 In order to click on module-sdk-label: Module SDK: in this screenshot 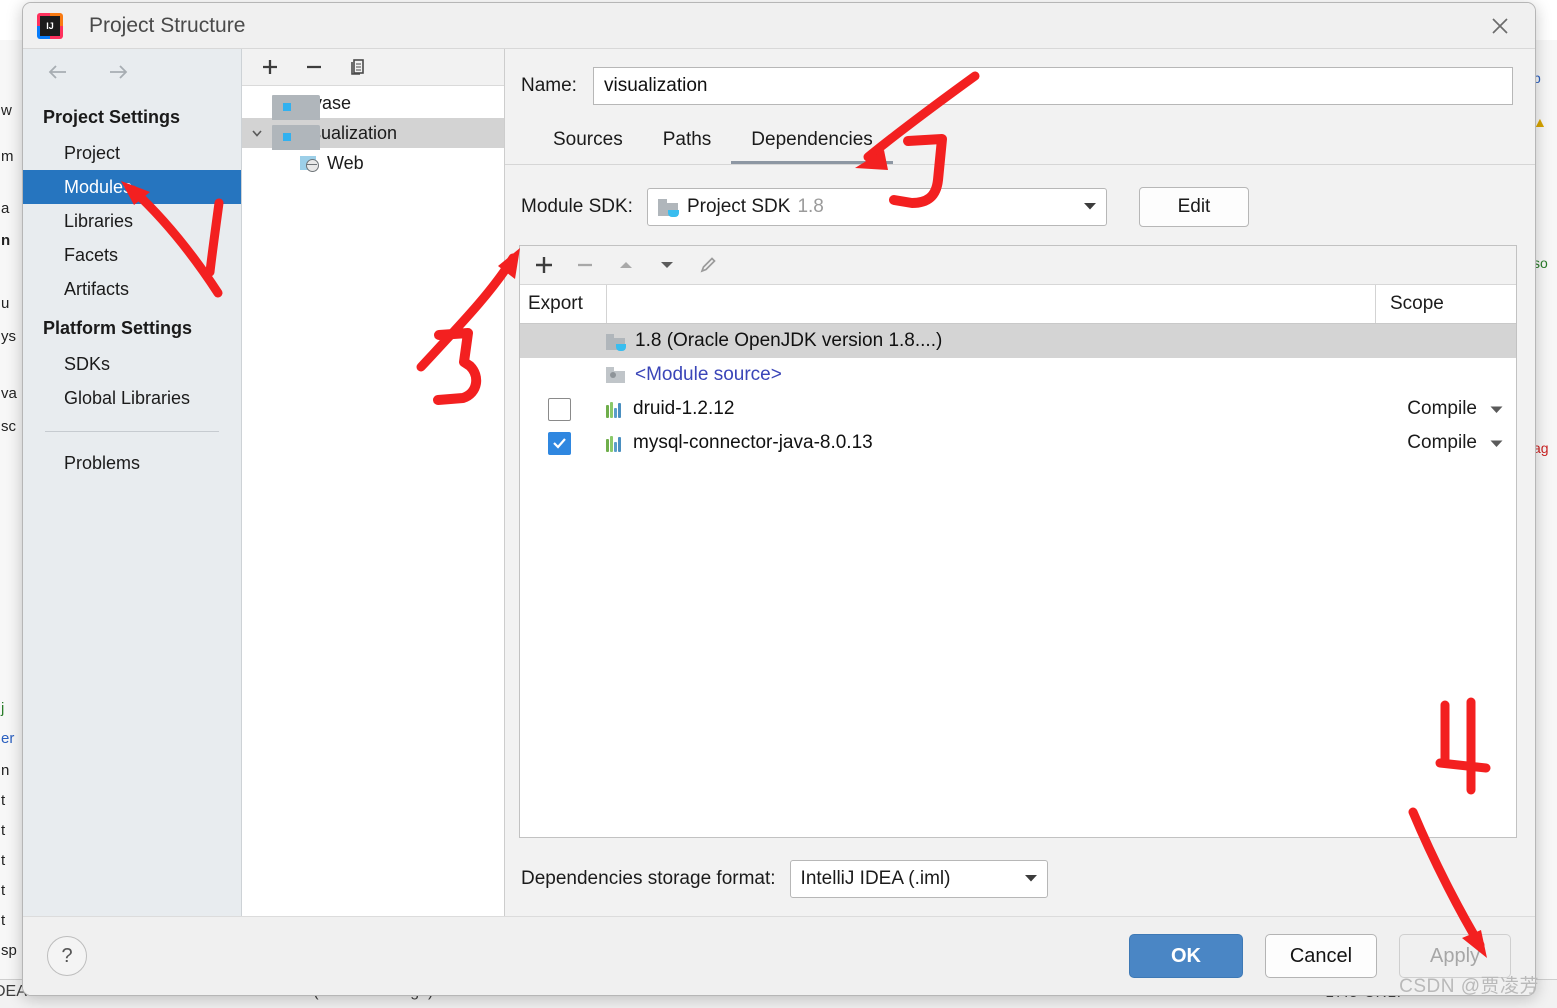, I will do `click(577, 206)`.